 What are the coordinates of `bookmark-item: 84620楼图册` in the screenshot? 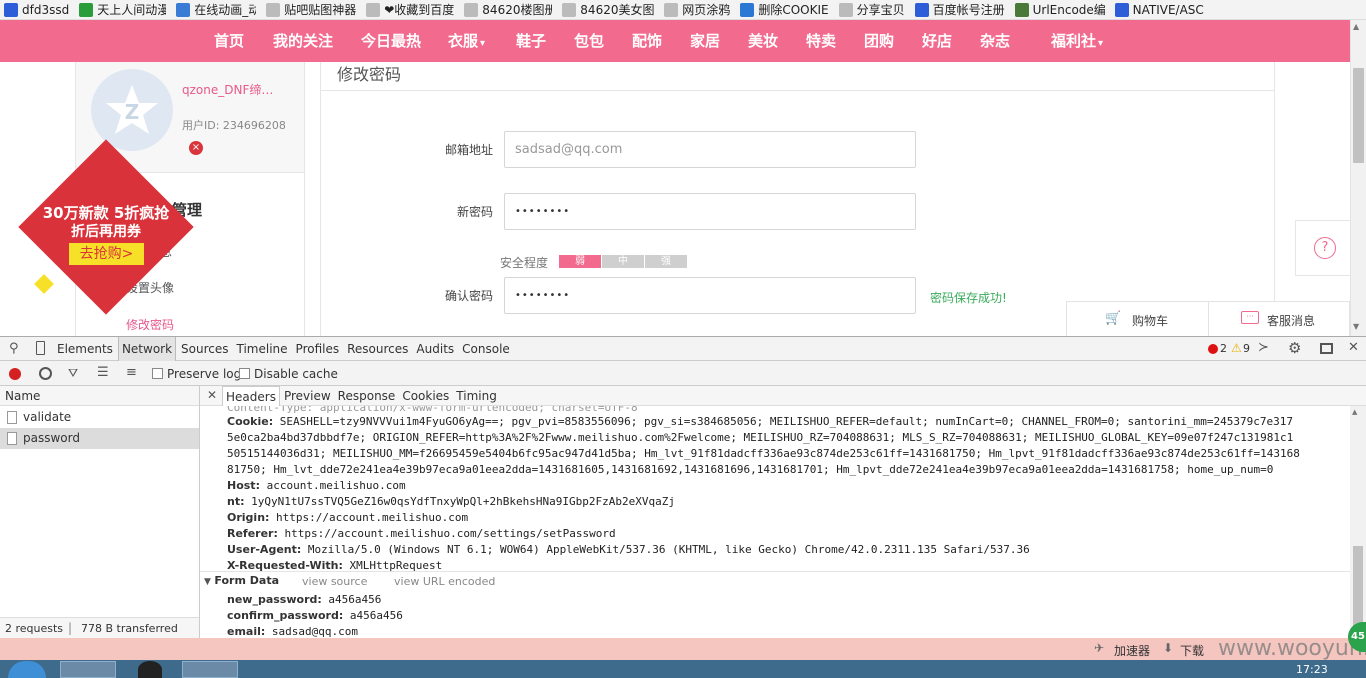 It's located at (509, 9).